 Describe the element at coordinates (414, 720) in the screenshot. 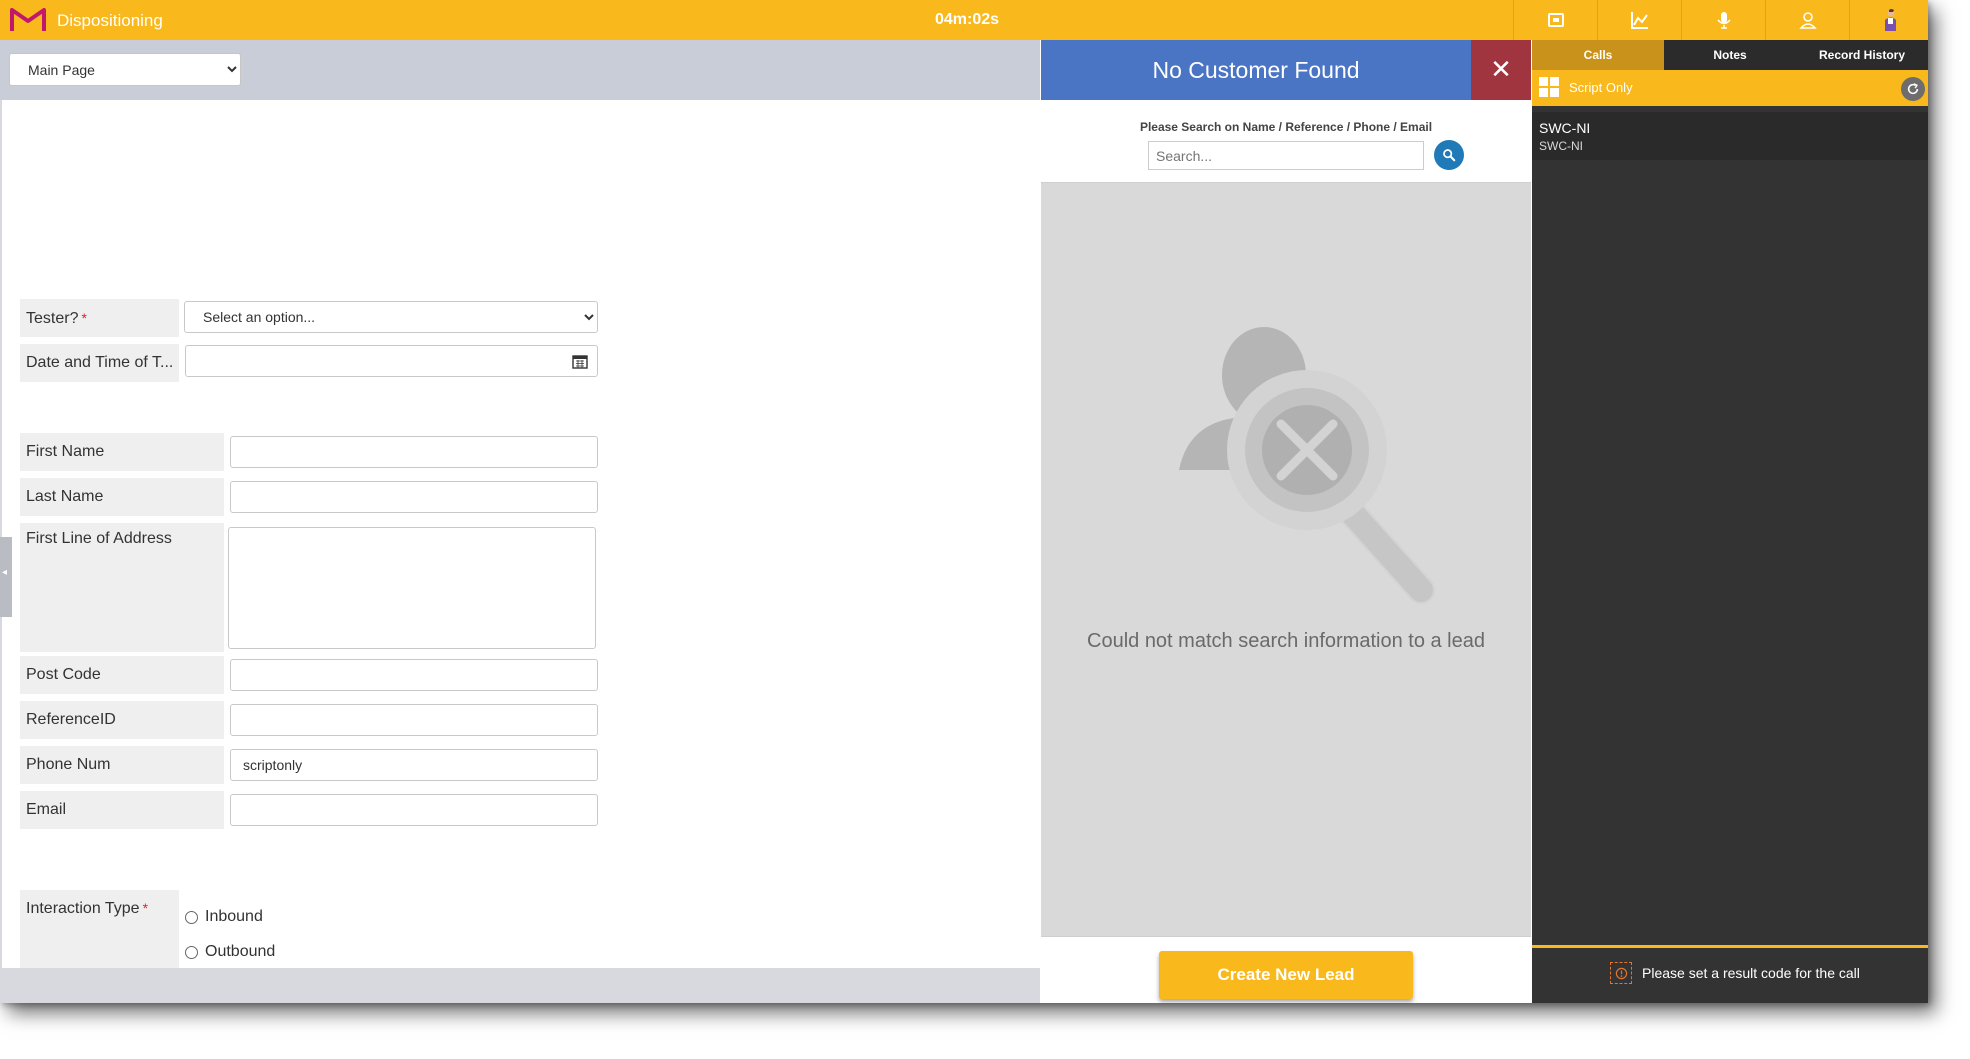

I see `reference-id-input` at that location.